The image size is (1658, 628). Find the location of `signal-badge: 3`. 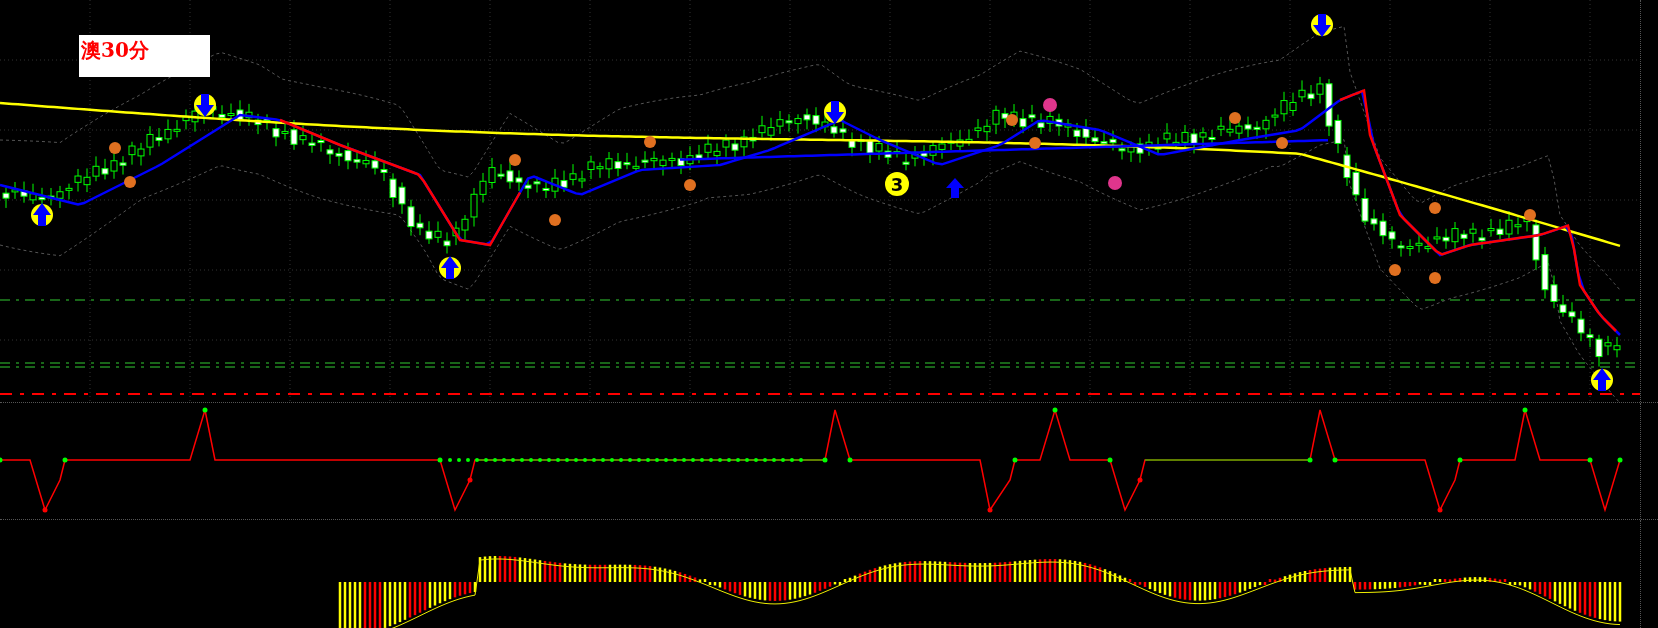

signal-badge: 3 is located at coordinates (897, 184).